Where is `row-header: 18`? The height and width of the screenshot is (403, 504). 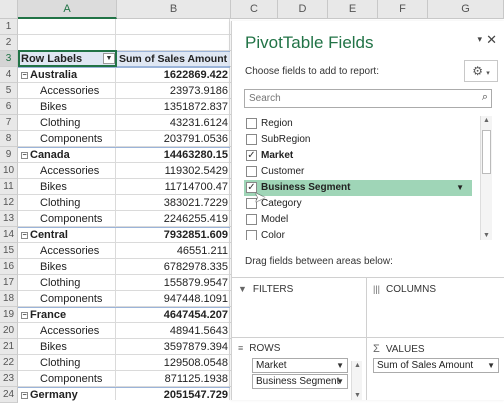 row-header: 18 is located at coordinates (9, 299).